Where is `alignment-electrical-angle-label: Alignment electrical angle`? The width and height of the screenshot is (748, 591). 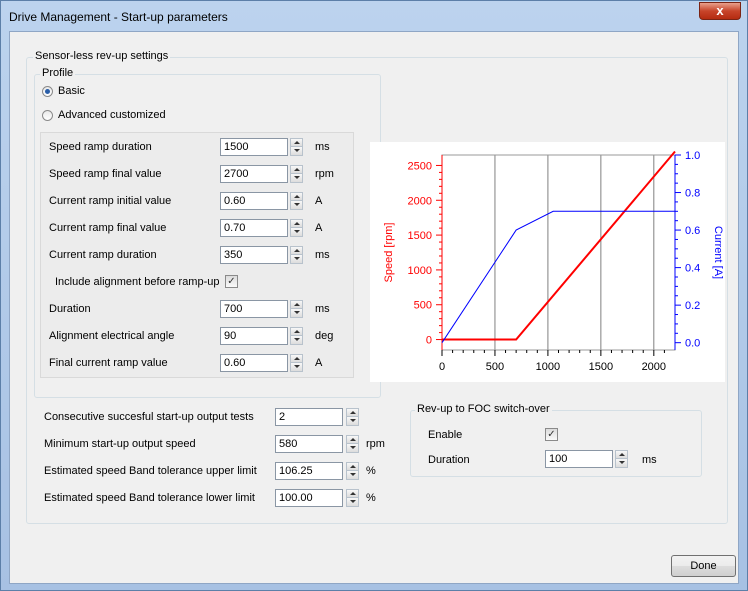 alignment-electrical-angle-label: Alignment electrical angle is located at coordinates (112, 336).